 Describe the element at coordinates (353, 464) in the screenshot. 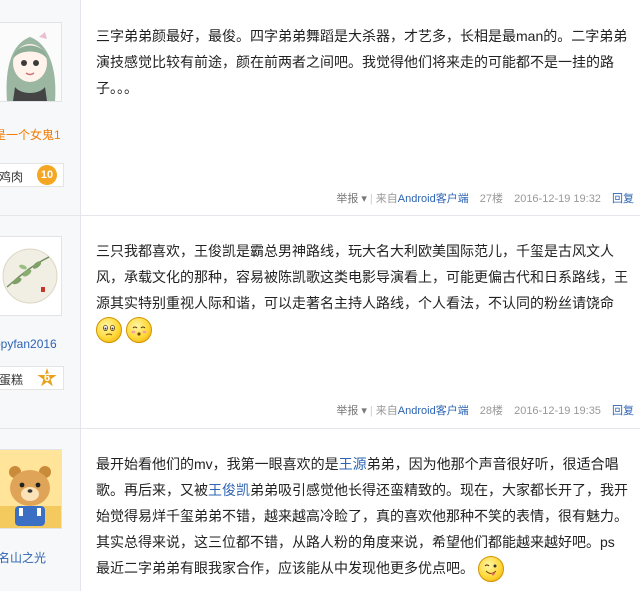

I see `user-link-wangyuan: 王源` at that location.